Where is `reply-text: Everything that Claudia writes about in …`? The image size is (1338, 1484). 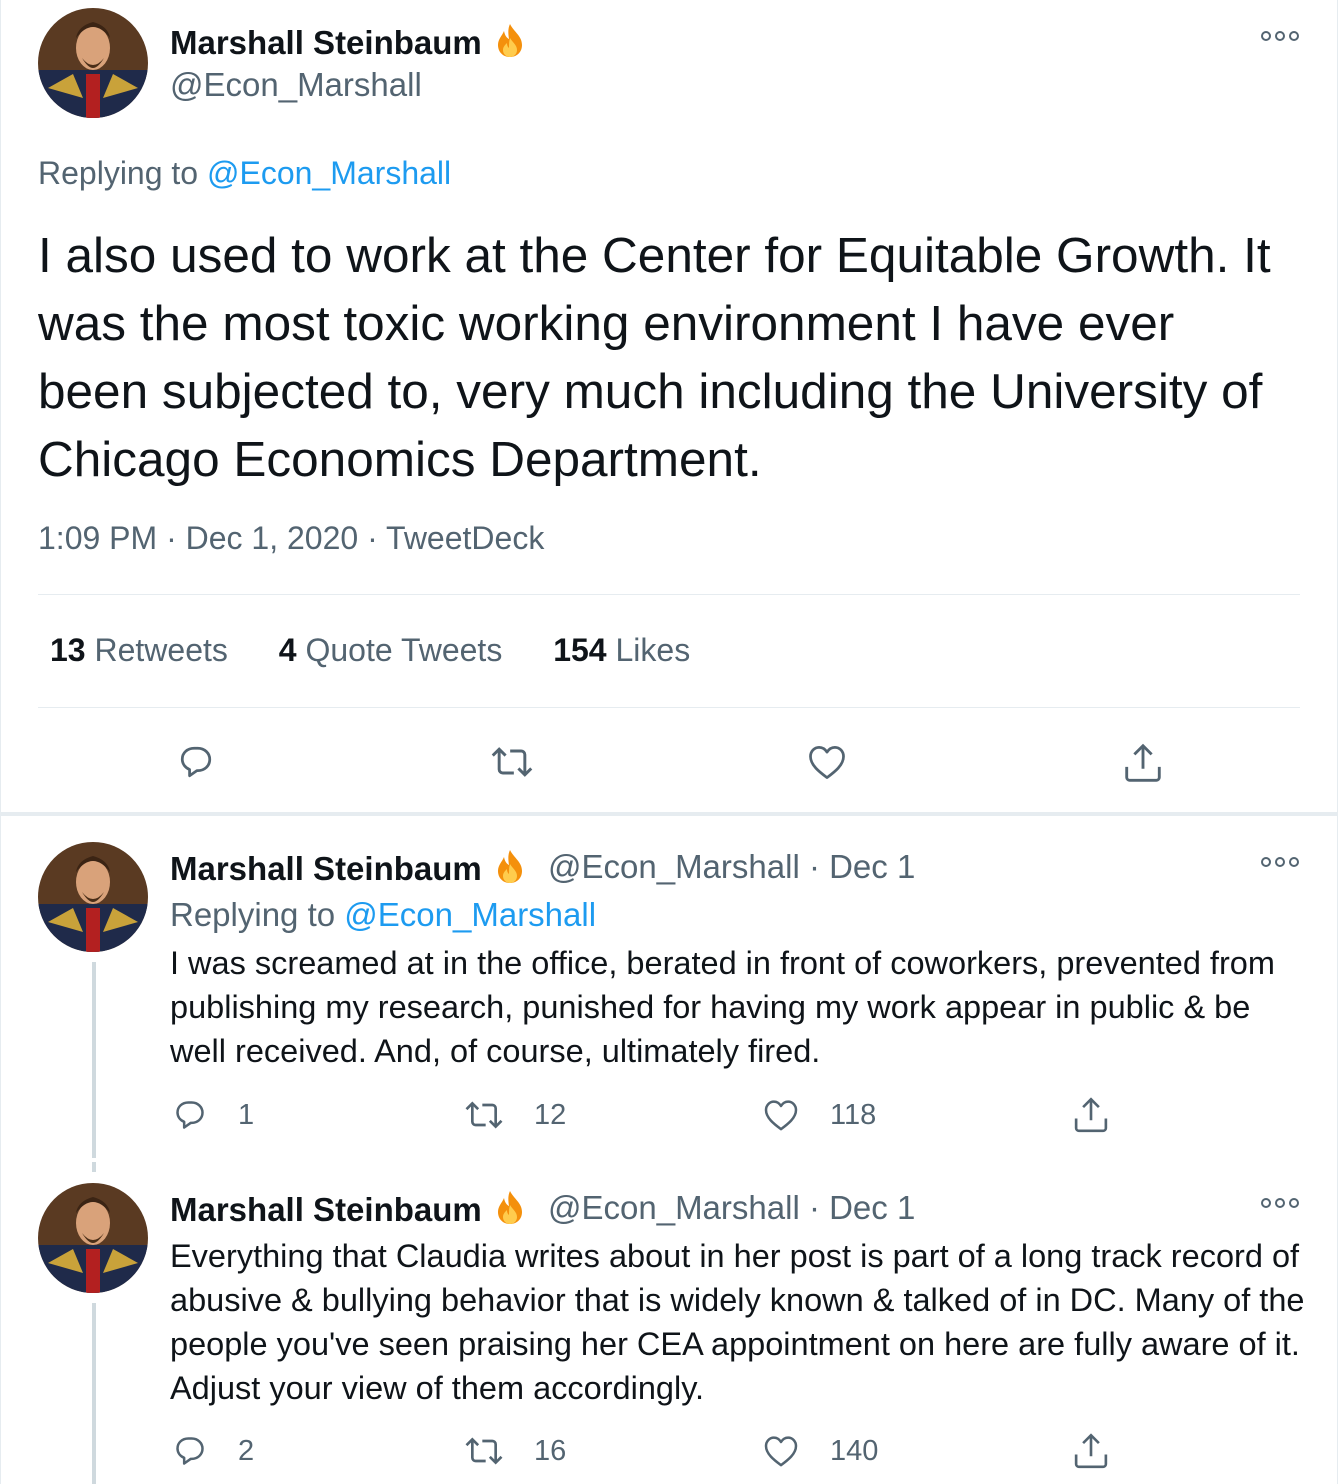 reply-text: Everything that Claudia writes about in … is located at coordinates (737, 1322).